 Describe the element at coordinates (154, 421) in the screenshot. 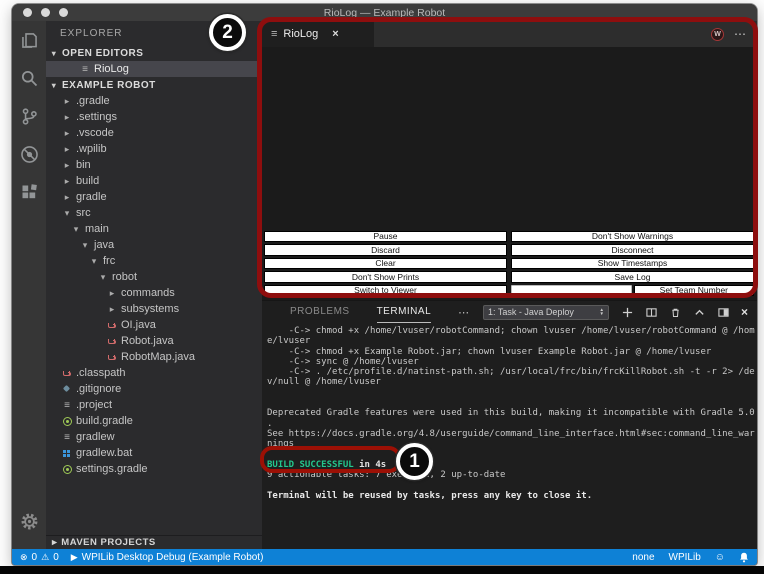

I see `tree-item: build.gradle` at that location.